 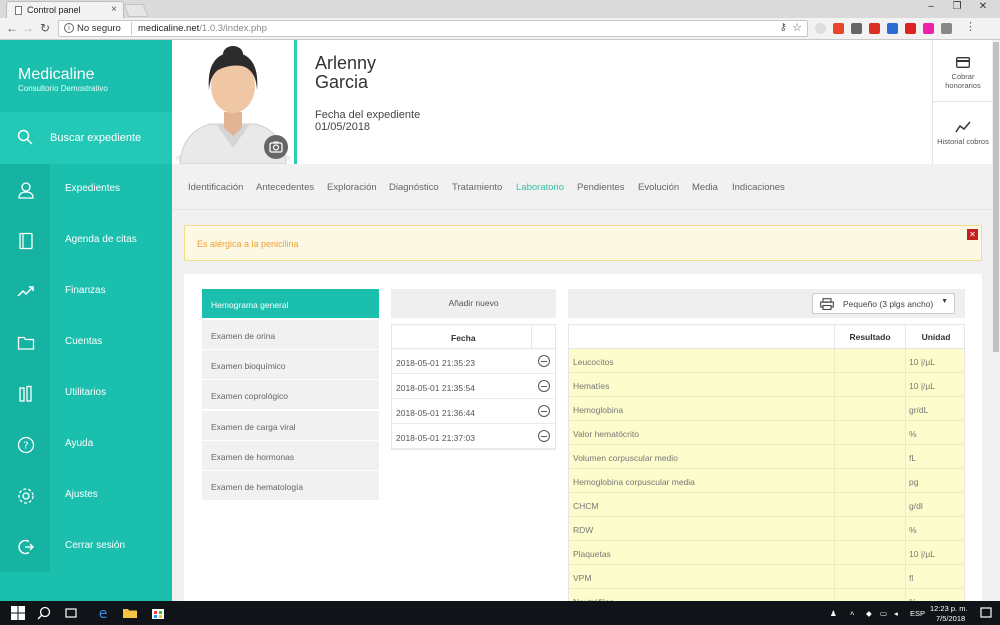 What do you see at coordinates (766, 385) in the screenshot?
I see `table-row: Hematíes 10 |/µL` at bounding box center [766, 385].